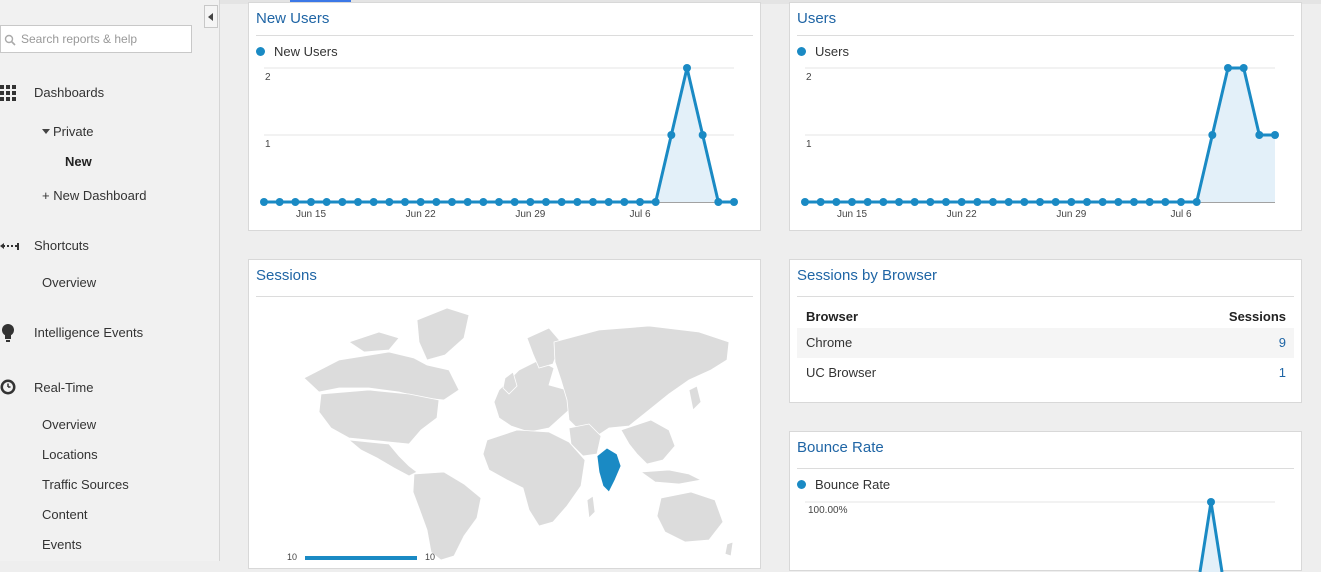 The image size is (1321, 572). Describe the element at coordinates (69, 92) in the screenshot. I see `sidebar-item-dashboards: Dashboards` at that location.